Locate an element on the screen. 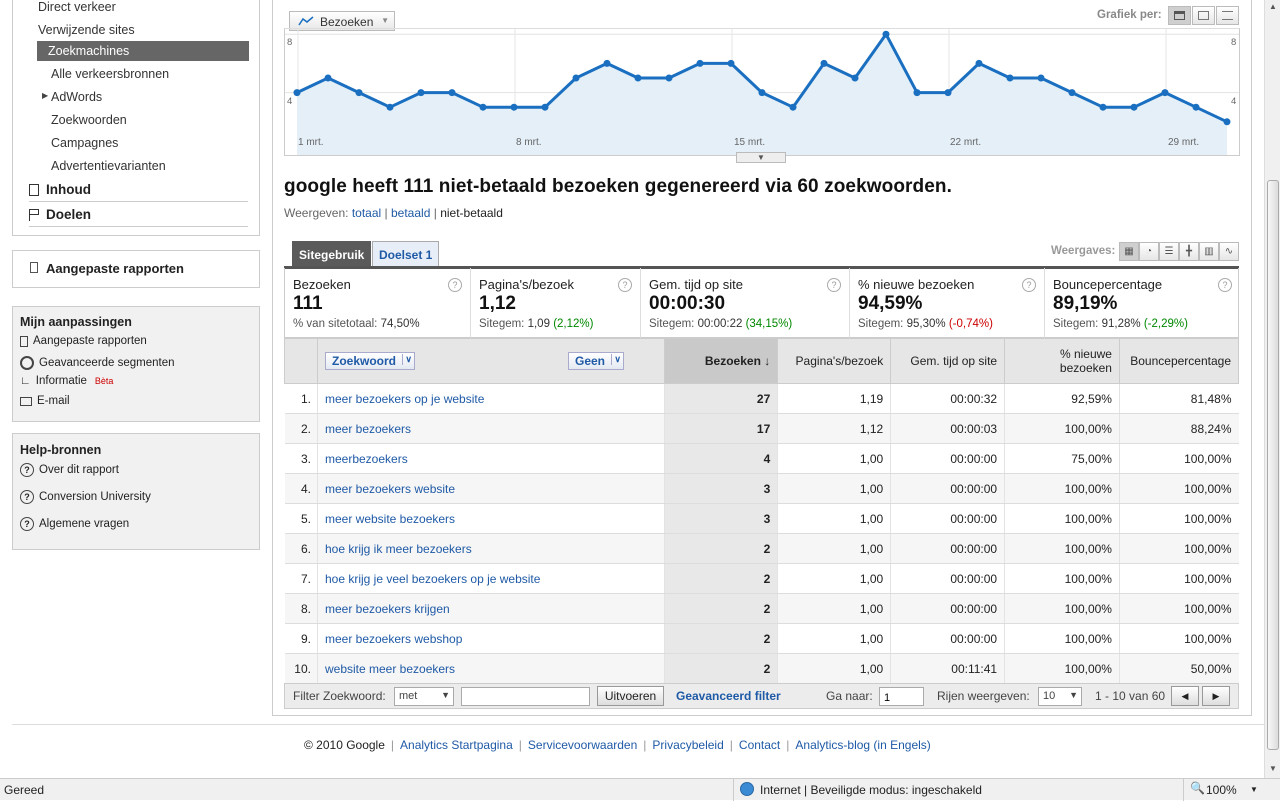 The height and width of the screenshot is (801, 1280). nav-search-engines: Zoekmachines is located at coordinates (143, 51).